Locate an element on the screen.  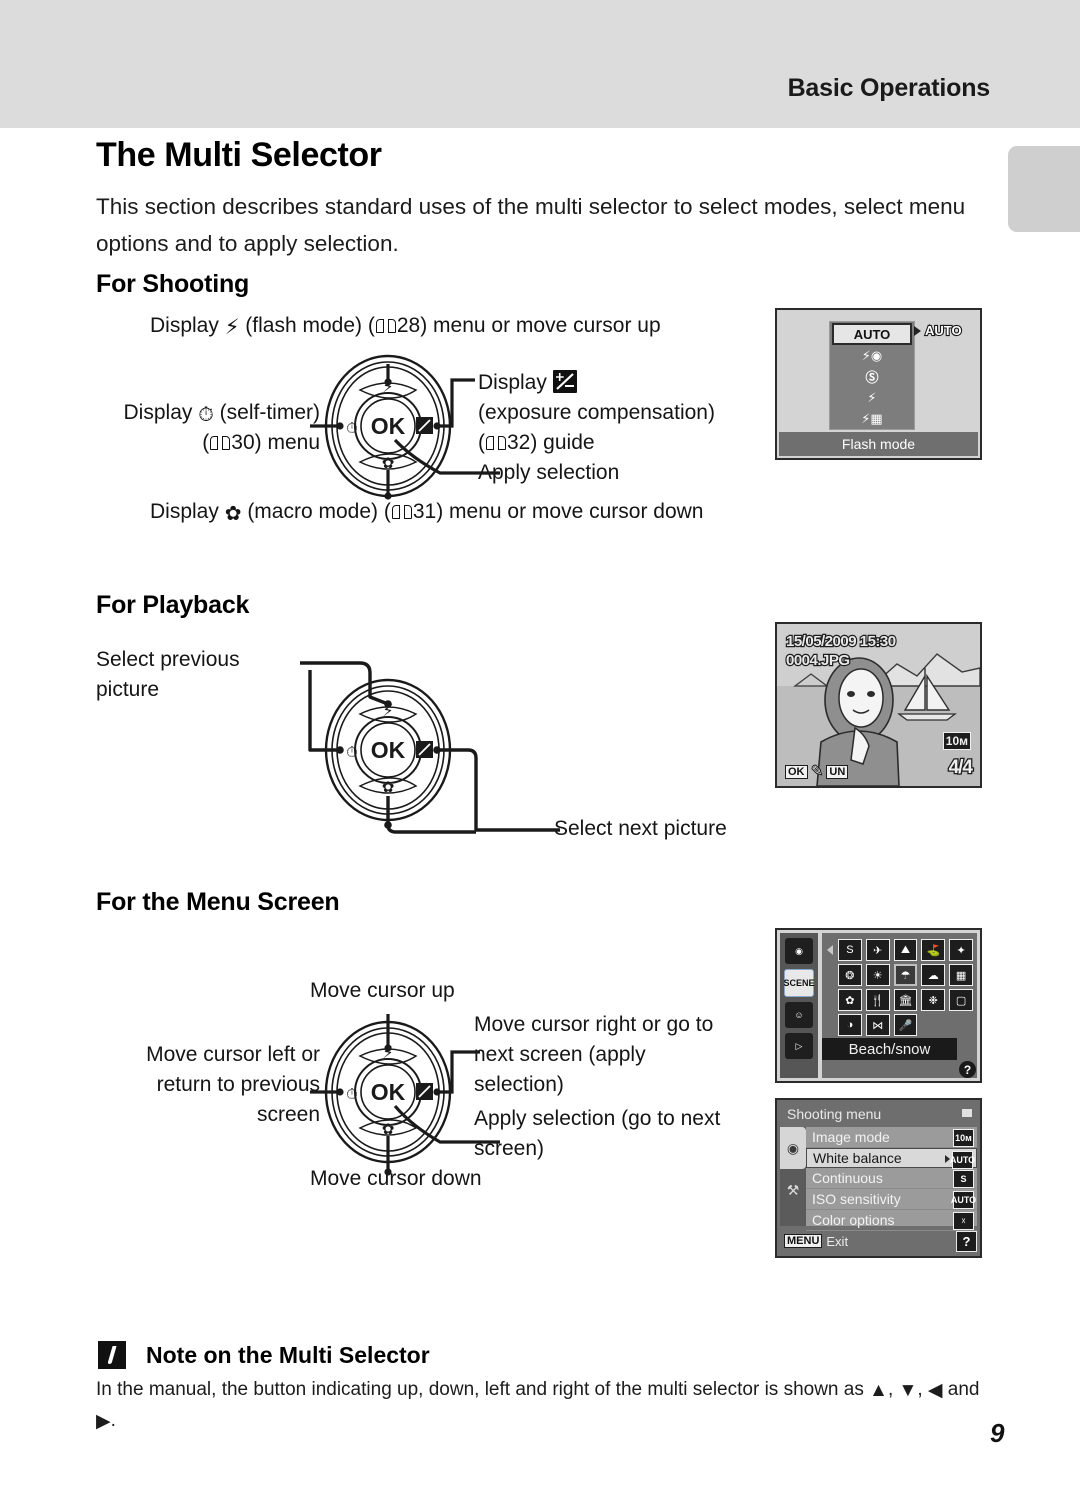
flash-mode-badge: AUTO is located at coordinates (943, 330).